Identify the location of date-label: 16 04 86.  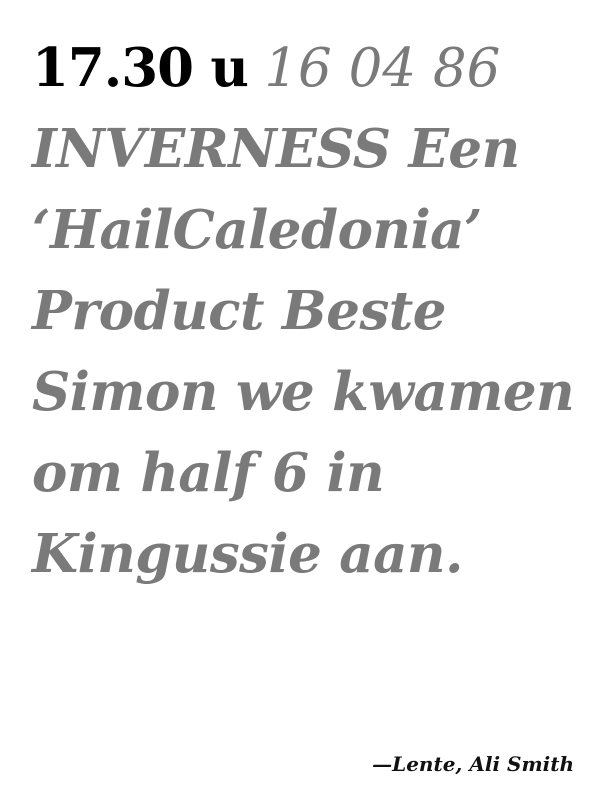
(382, 68).